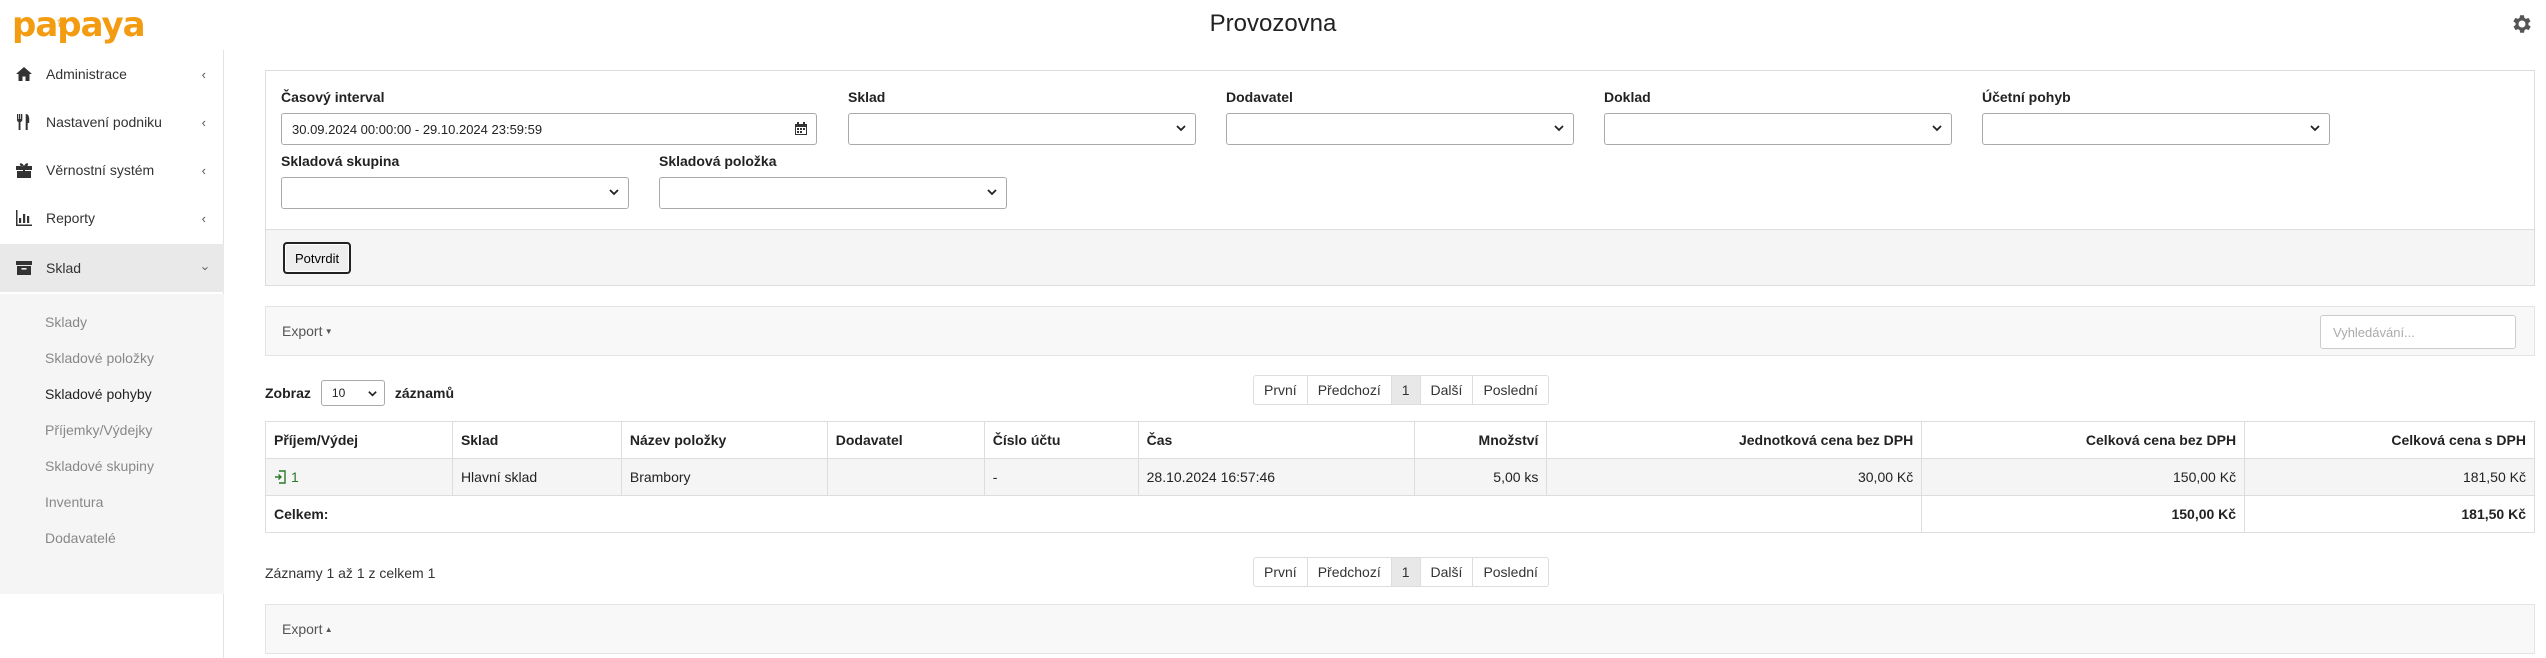 The height and width of the screenshot is (658, 2546). I want to click on sidebar-item-vernostni-system: Věrnostní systém ‹, so click(112, 170).